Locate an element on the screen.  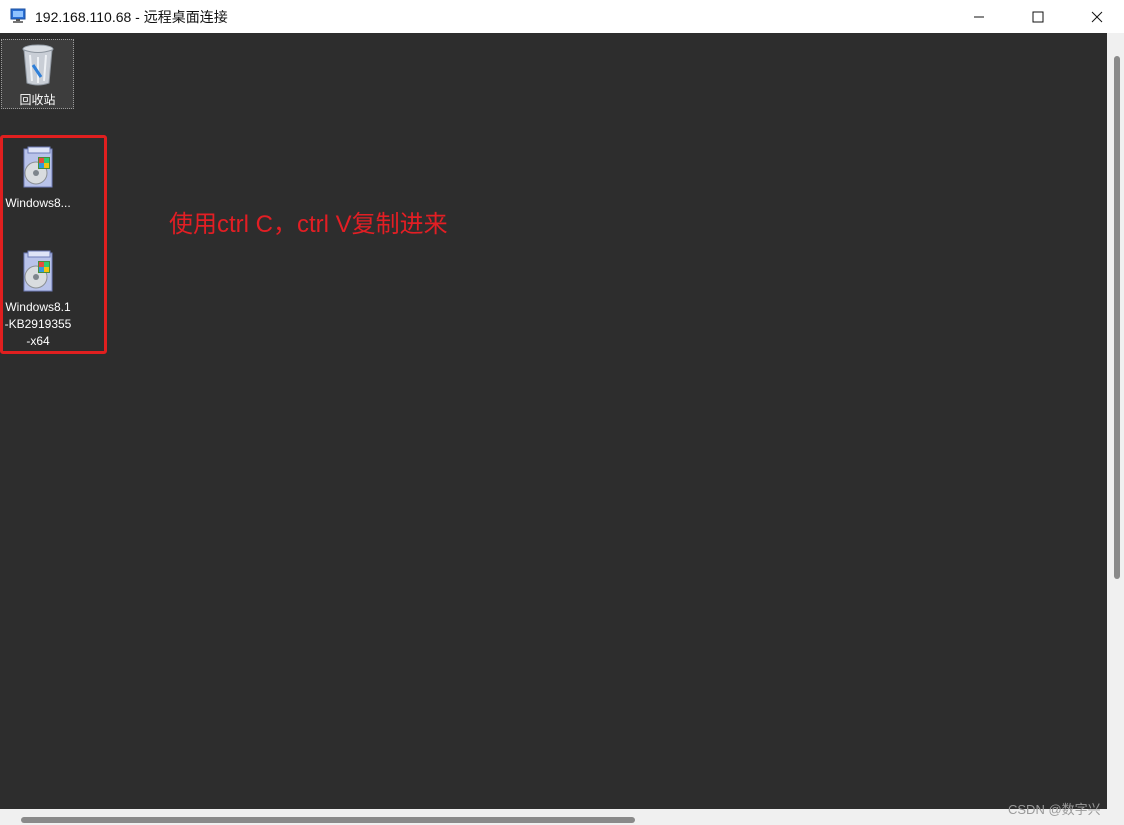
annotation-text: 使用ctrl C，ctrl V复制进来 is located at coordinates (308, 224).